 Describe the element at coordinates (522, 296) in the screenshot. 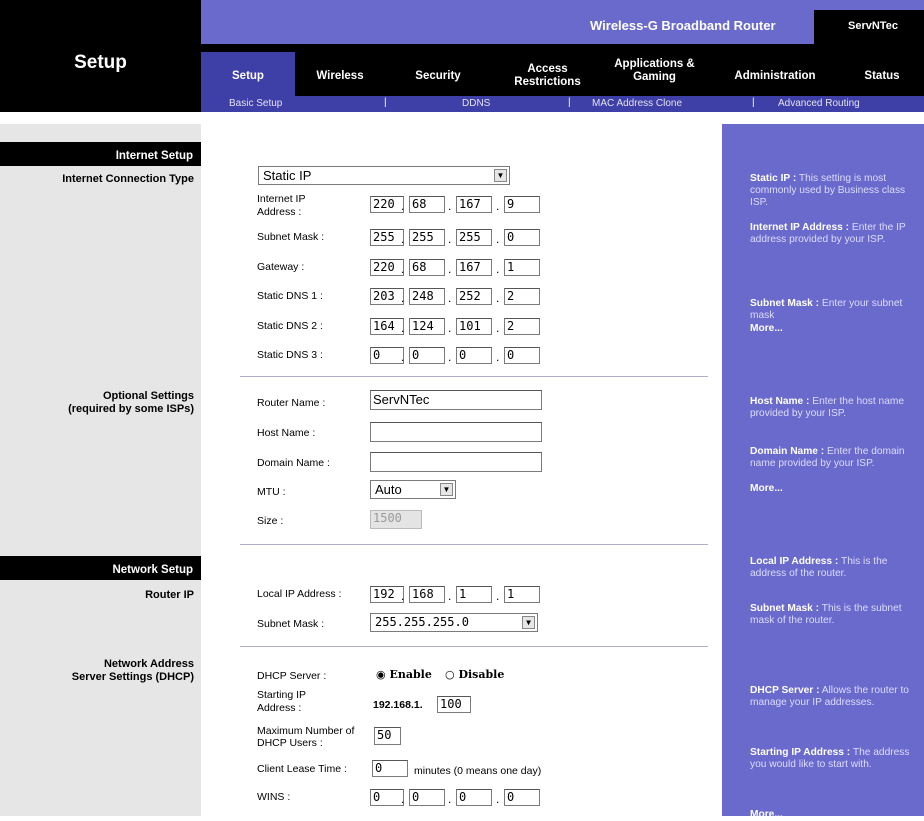

I see `dns1-octet-4-input: 2` at that location.